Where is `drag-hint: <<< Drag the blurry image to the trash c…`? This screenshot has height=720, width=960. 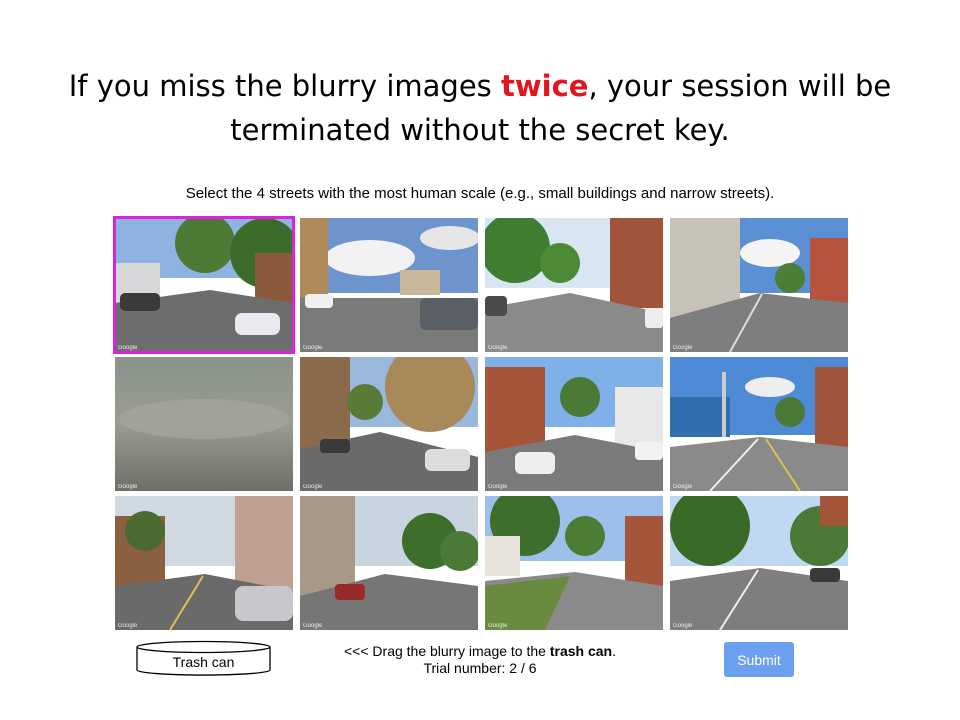 drag-hint: <<< Drag the blurry image to the trash c… is located at coordinates (480, 651).